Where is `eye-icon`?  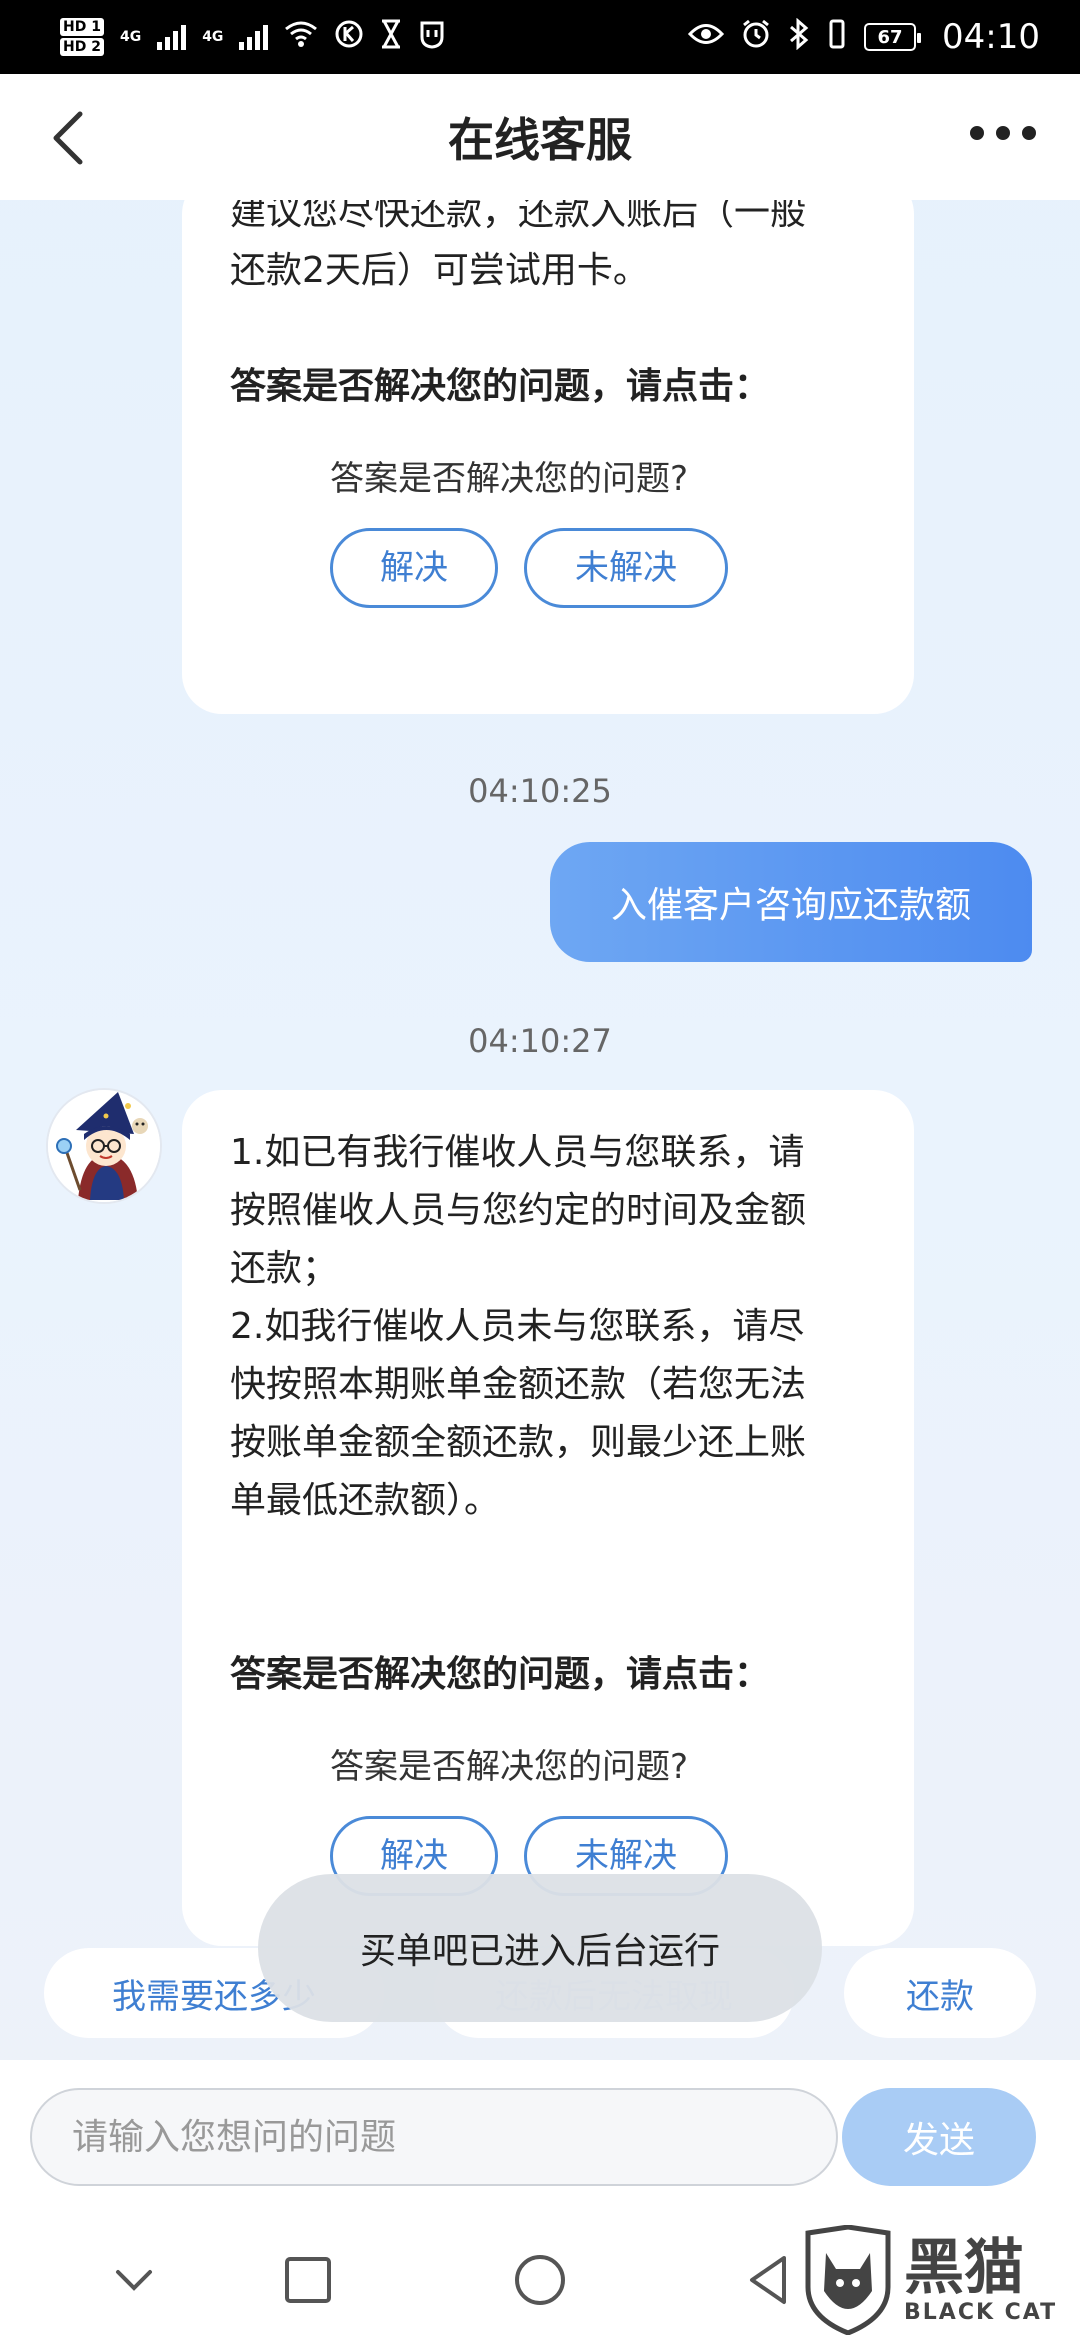
eye-icon is located at coordinates (706, 37).